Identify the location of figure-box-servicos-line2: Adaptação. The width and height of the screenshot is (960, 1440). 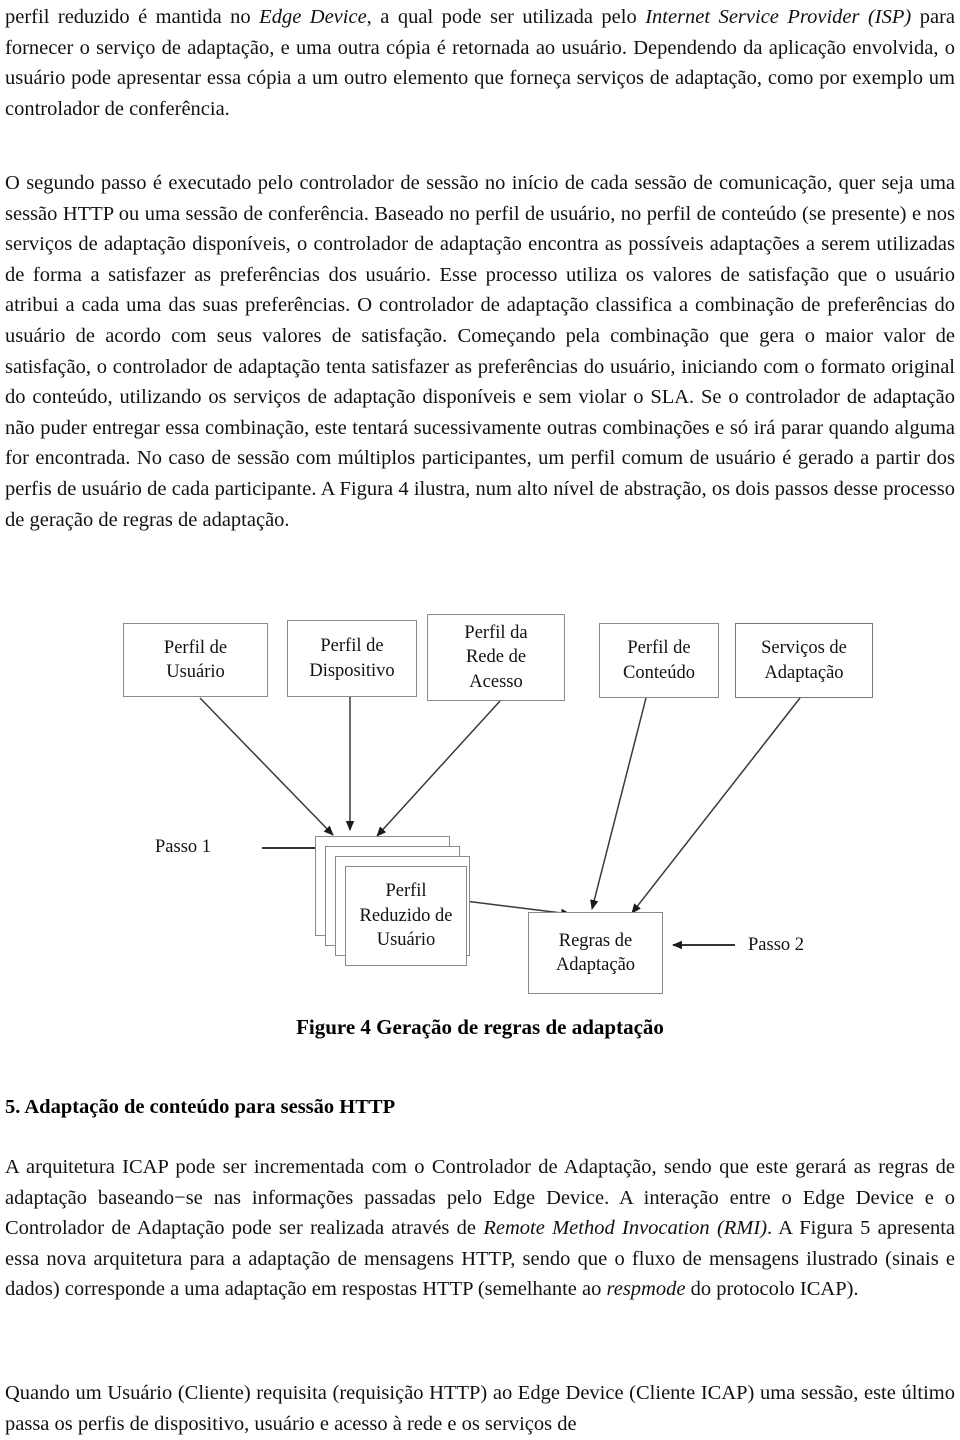
(804, 672).